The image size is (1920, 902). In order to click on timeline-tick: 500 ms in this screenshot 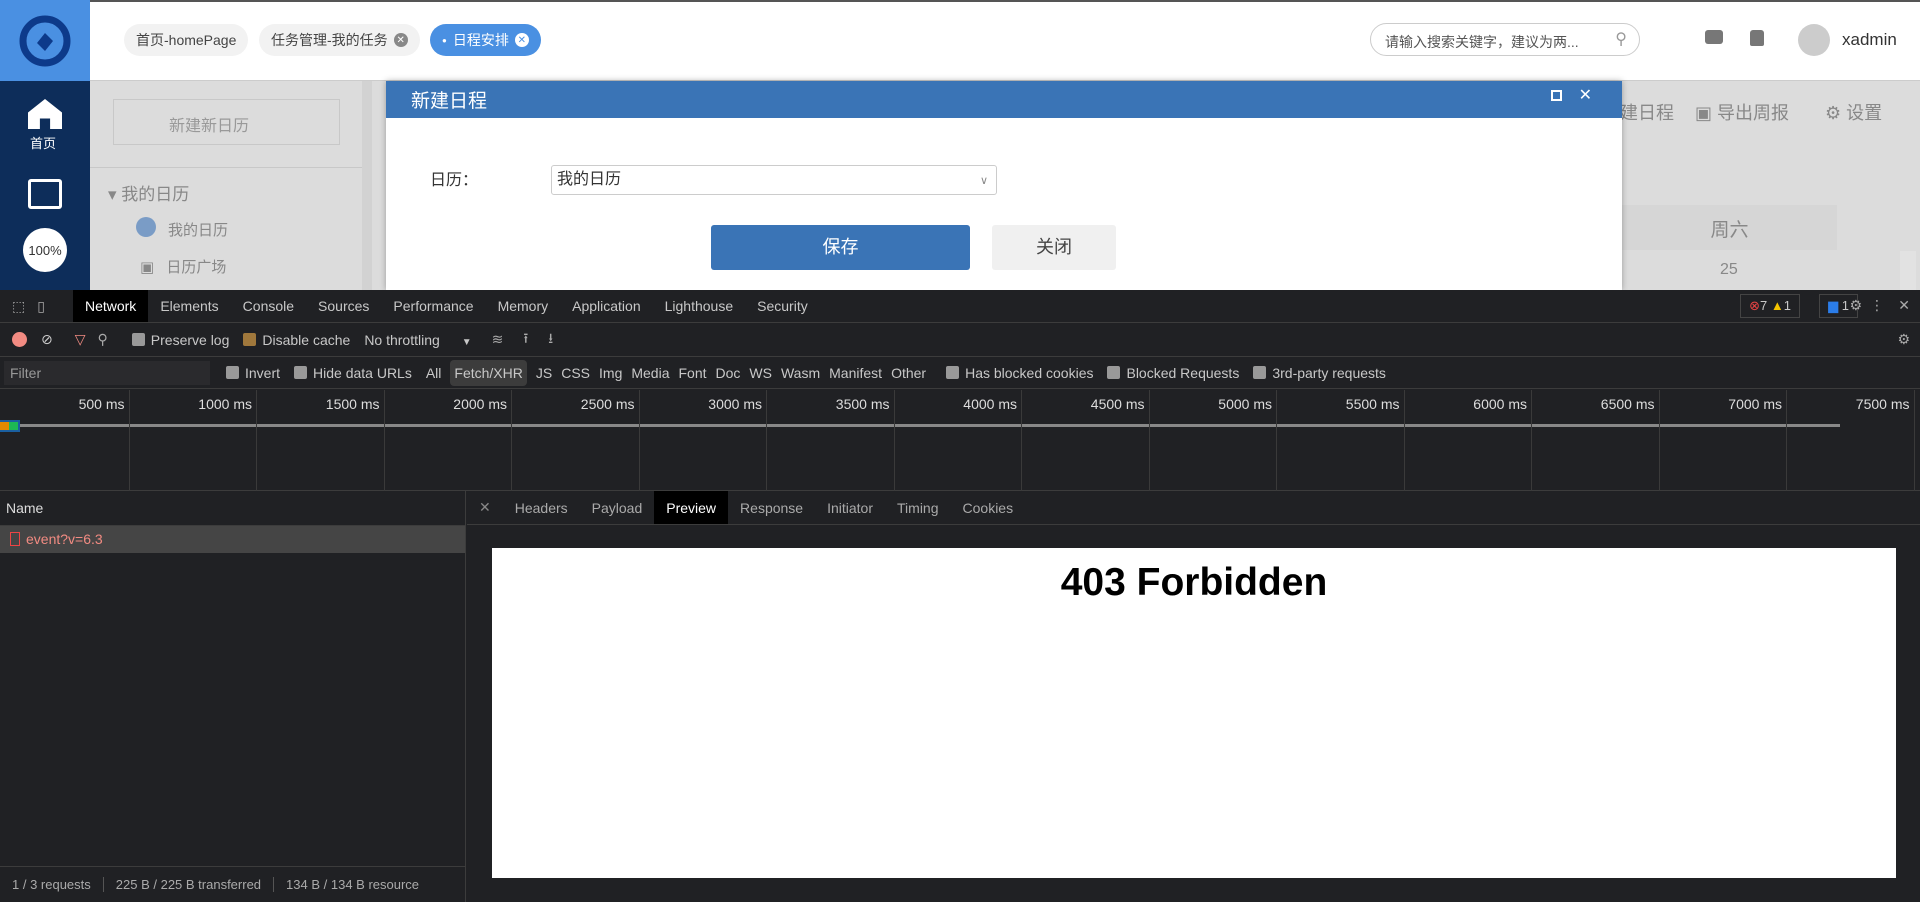, I will do `click(66, 440)`.